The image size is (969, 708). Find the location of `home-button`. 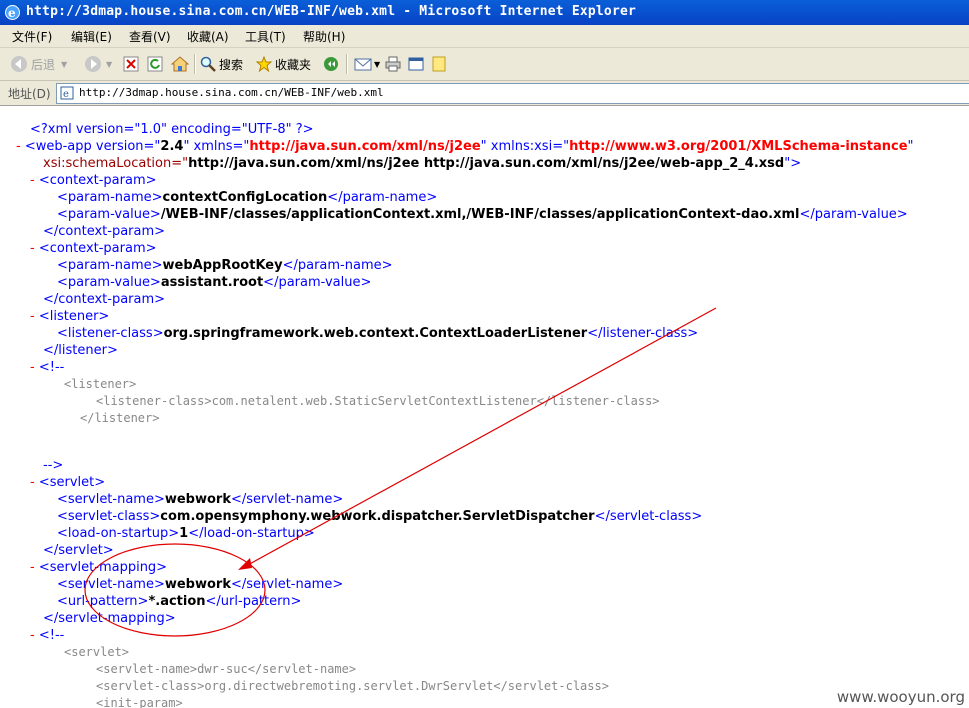

home-button is located at coordinates (180, 64).